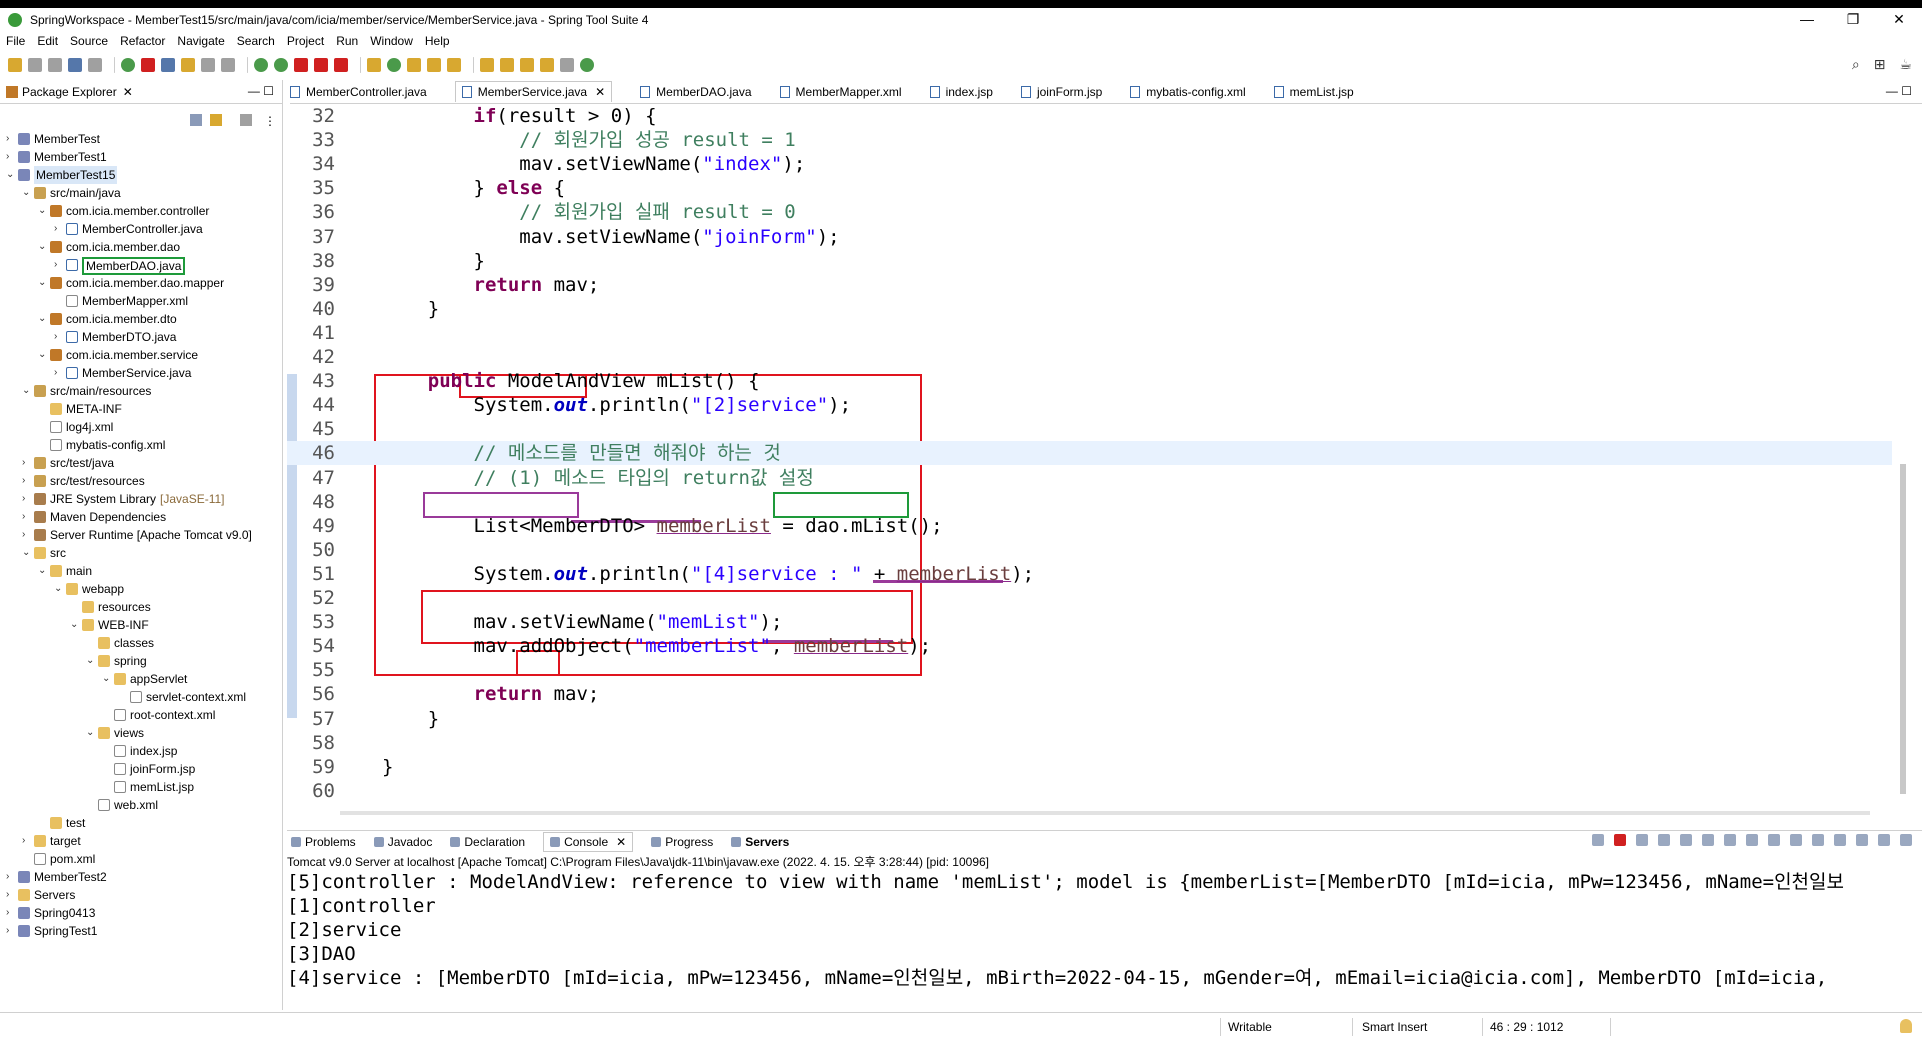 The image size is (1922, 1041). I want to click on tree-item: › src/test/java, so click(141, 463).